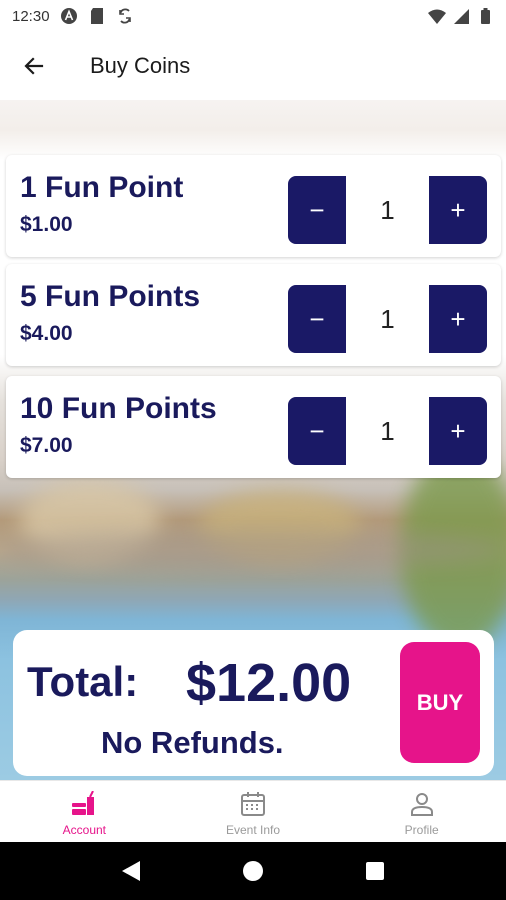  Describe the element at coordinates (253, 206) in the screenshot. I see `item-card-1: 1 Fun Point $1.00 − 1 +` at that location.